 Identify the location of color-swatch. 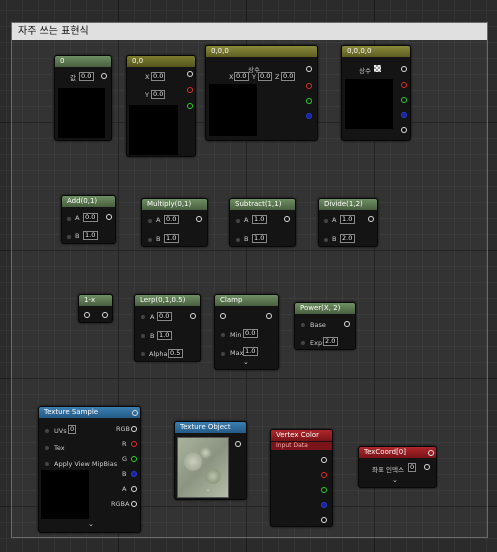
(377, 68).